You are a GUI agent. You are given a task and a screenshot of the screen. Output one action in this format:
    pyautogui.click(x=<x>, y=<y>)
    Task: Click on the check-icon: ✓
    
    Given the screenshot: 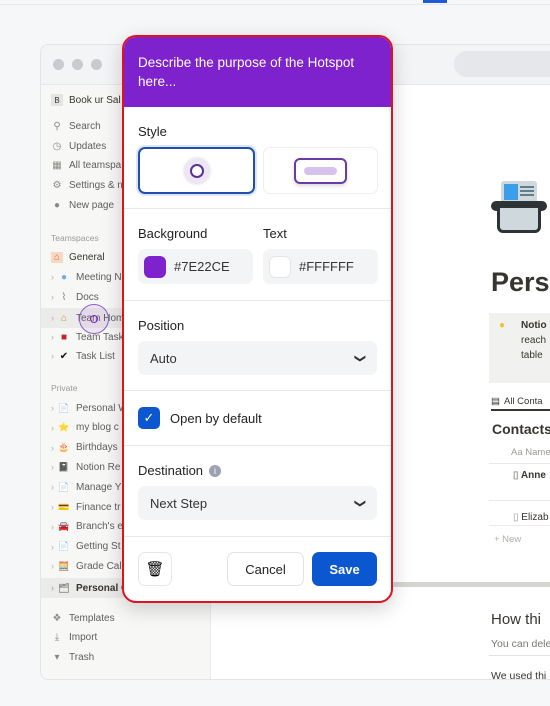 What is the action you would take?
    pyautogui.click(x=149, y=417)
    